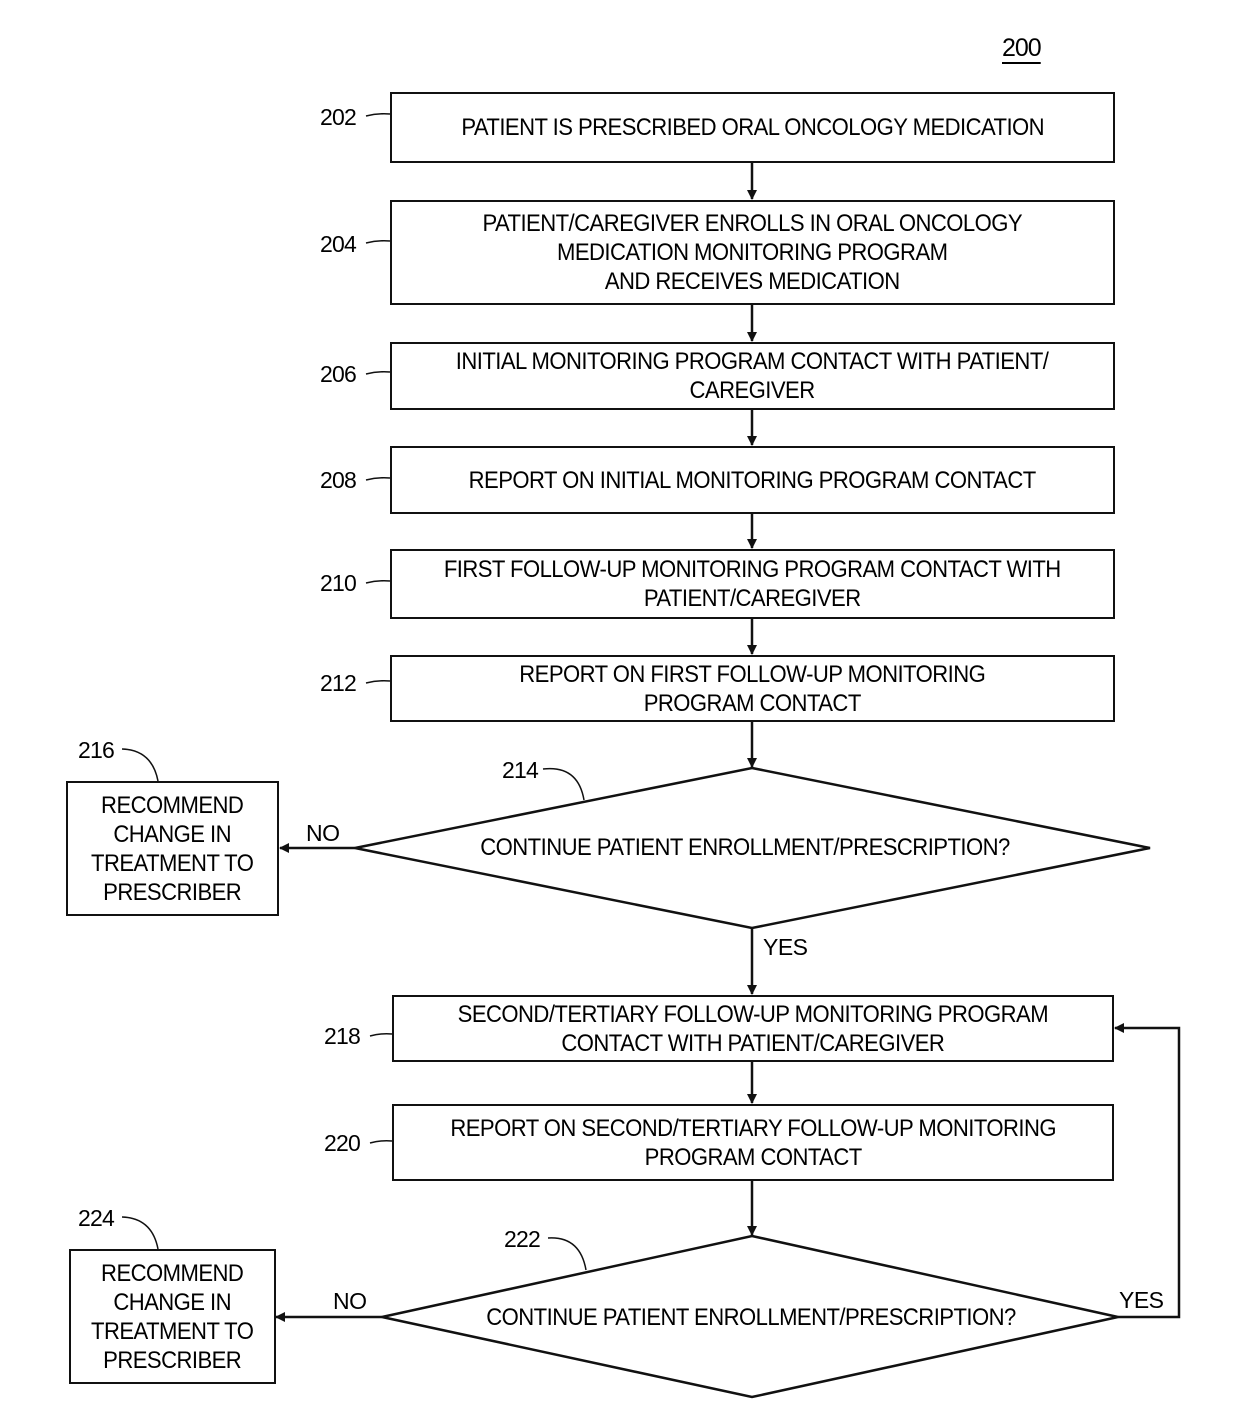  I want to click on no-label-214: NO, so click(323, 833).